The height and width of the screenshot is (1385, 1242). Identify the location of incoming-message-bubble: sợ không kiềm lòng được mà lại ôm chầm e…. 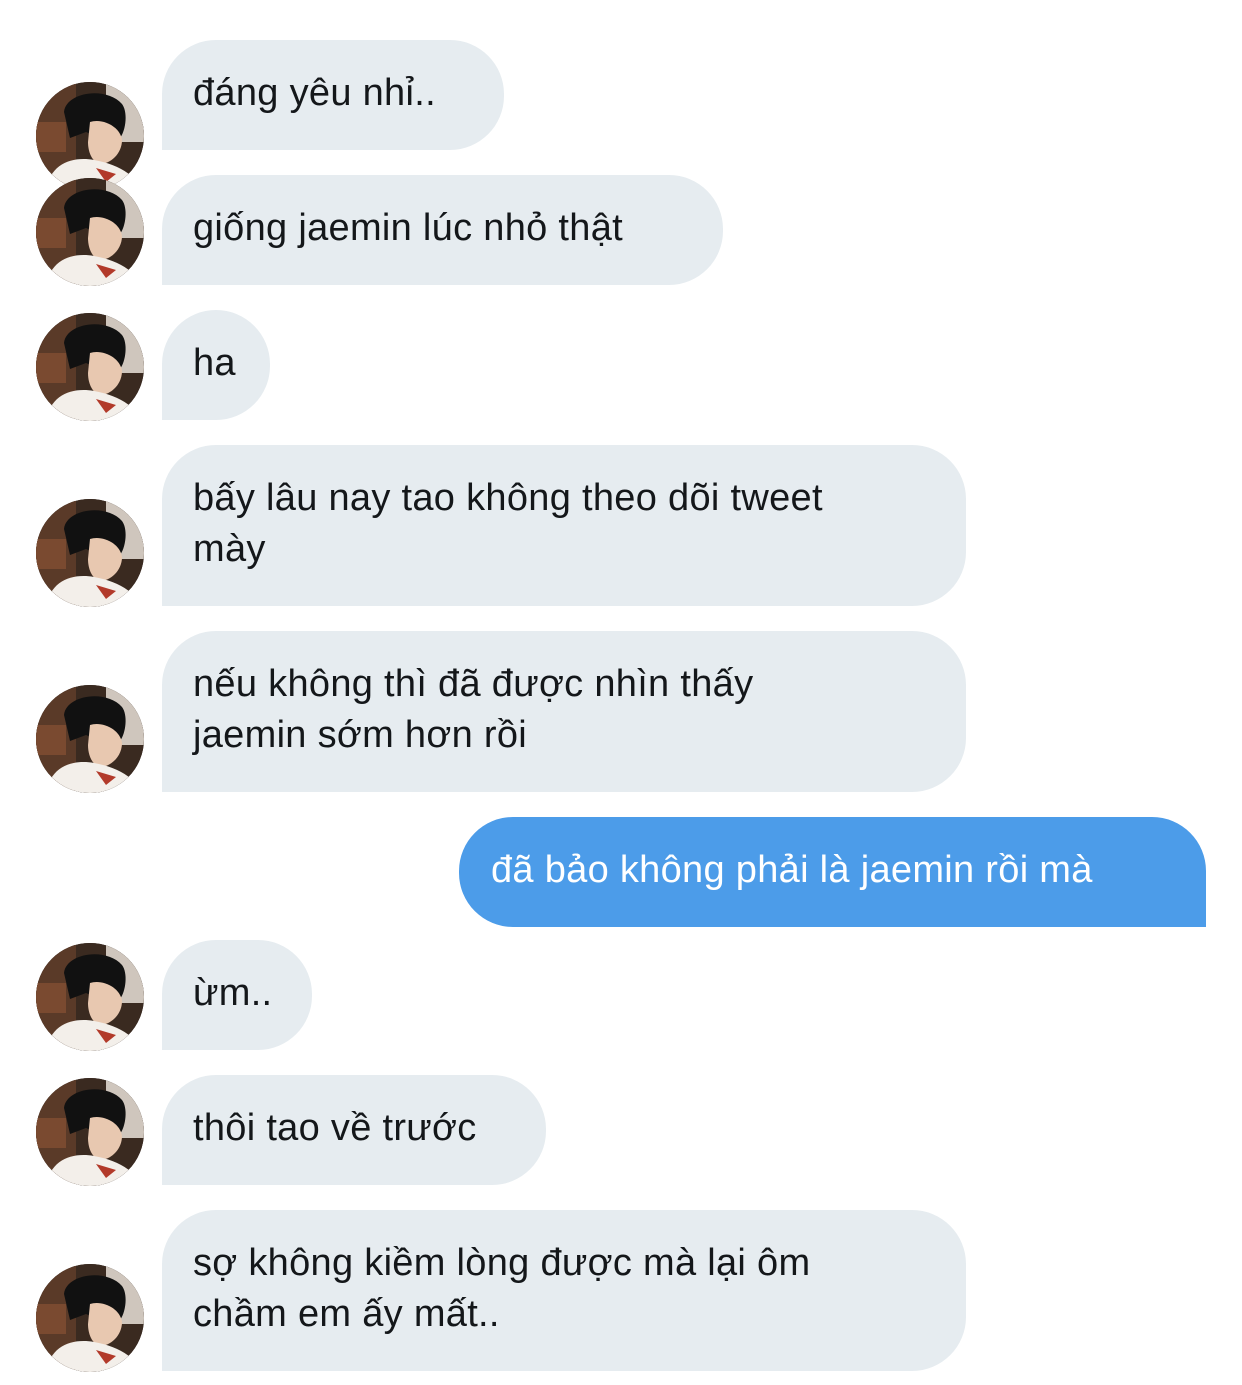
(564, 1290).